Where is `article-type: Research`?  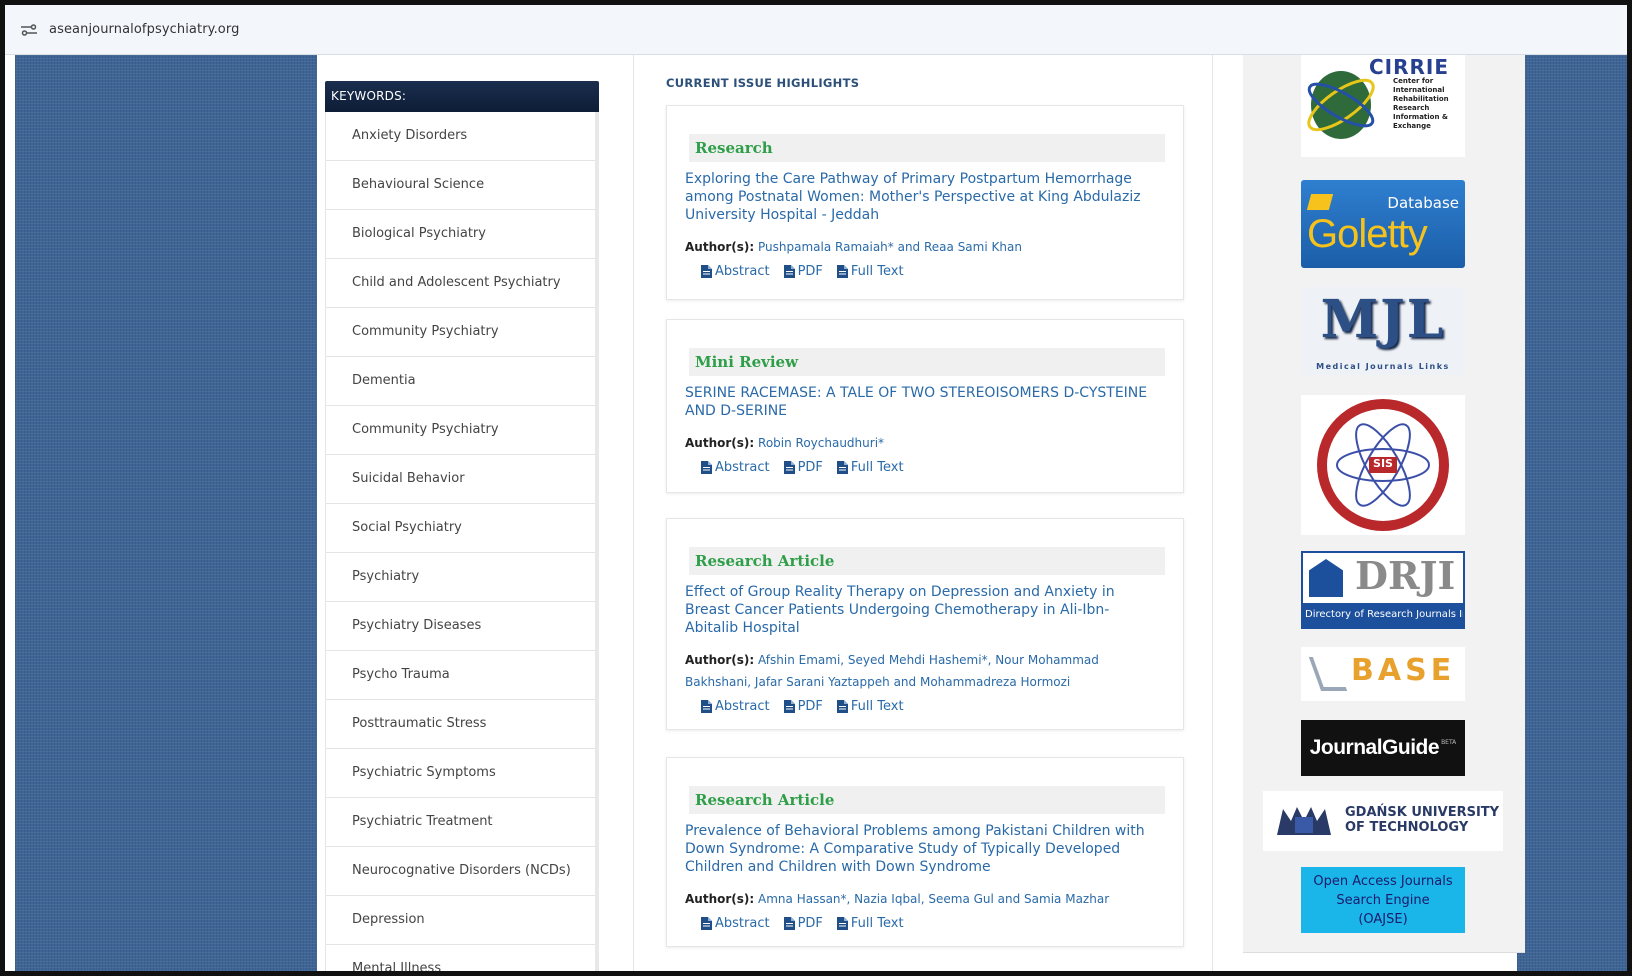 article-type: Research is located at coordinates (927, 148).